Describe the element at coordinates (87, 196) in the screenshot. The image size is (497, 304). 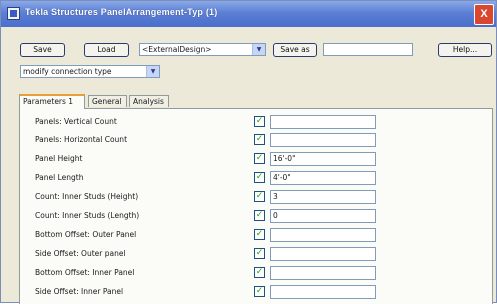
I see `param-label: Count: Inner Studs (Height)` at that location.